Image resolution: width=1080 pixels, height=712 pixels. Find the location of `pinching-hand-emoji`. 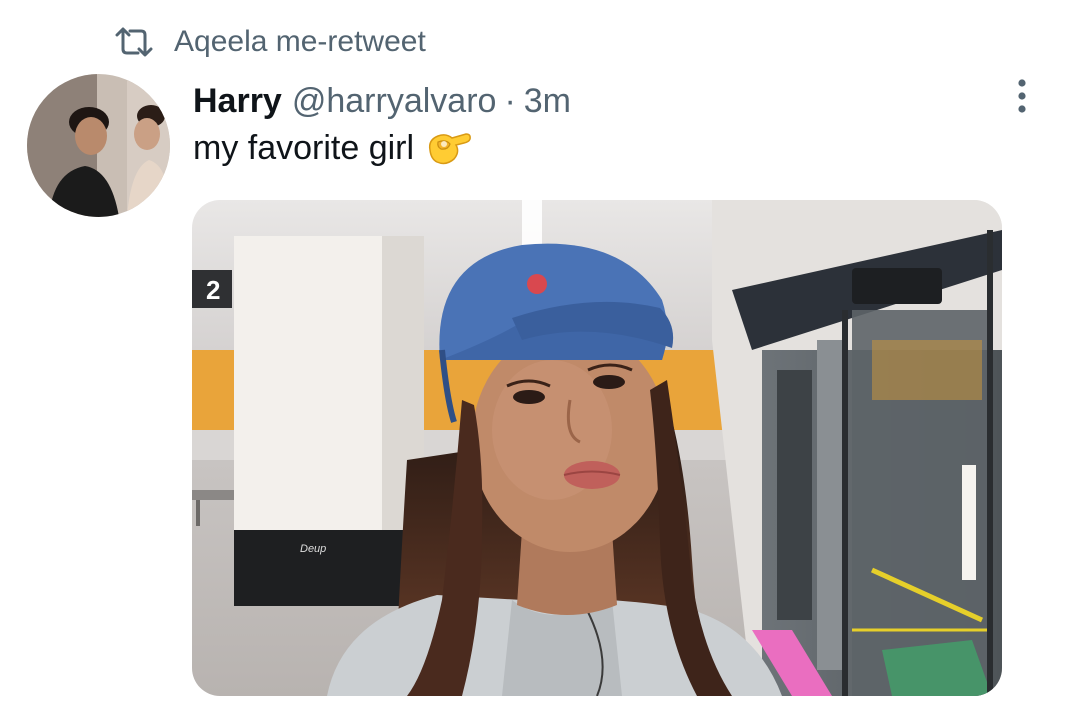

pinching-hand-emoji is located at coordinates (449, 148).